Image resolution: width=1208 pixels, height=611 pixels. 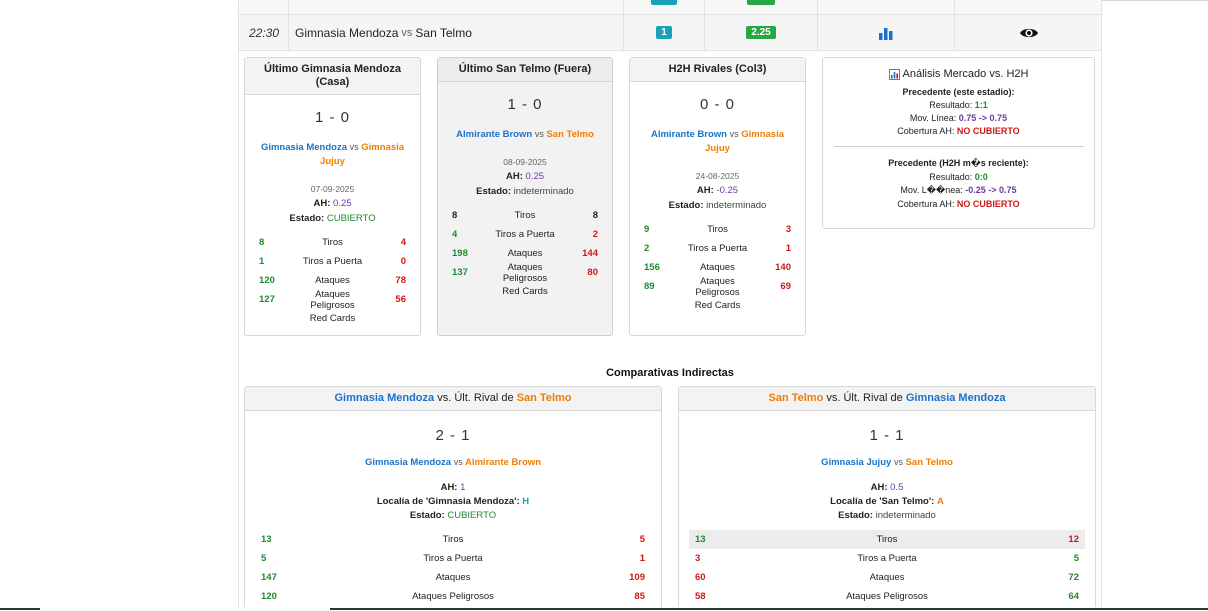 What do you see at coordinates (951, 177) in the screenshot?
I see `result-label: Resultado:` at bounding box center [951, 177].